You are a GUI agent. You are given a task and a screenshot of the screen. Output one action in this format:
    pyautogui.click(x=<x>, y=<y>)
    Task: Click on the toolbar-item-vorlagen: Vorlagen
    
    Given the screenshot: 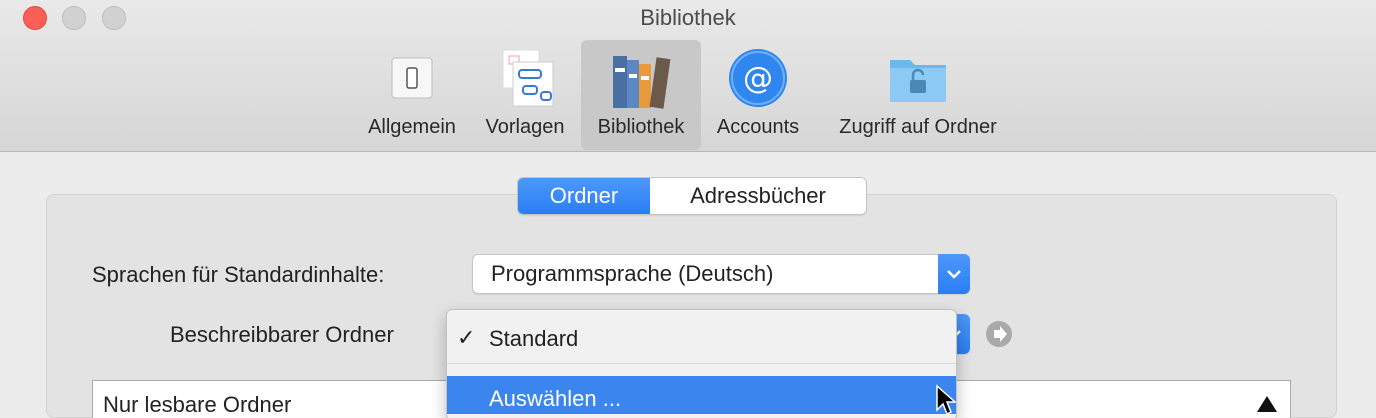 What is the action you would take?
    pyautogui.click(x=525, y=95)
    